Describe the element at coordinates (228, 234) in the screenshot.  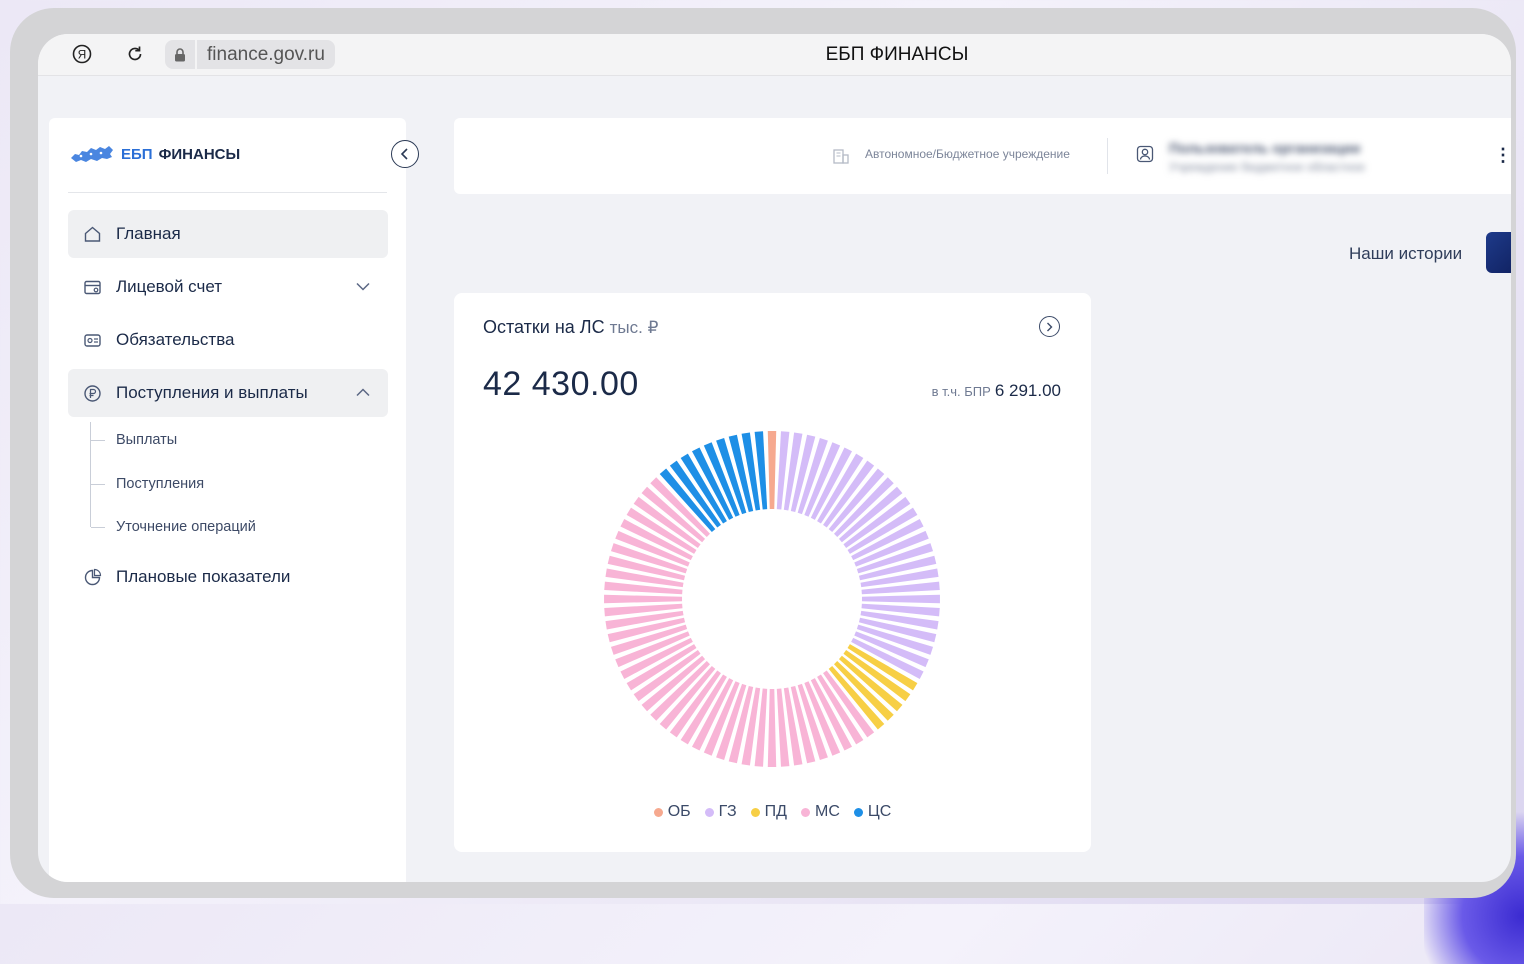
I see `sidebar-item-home: Главная` at that location.